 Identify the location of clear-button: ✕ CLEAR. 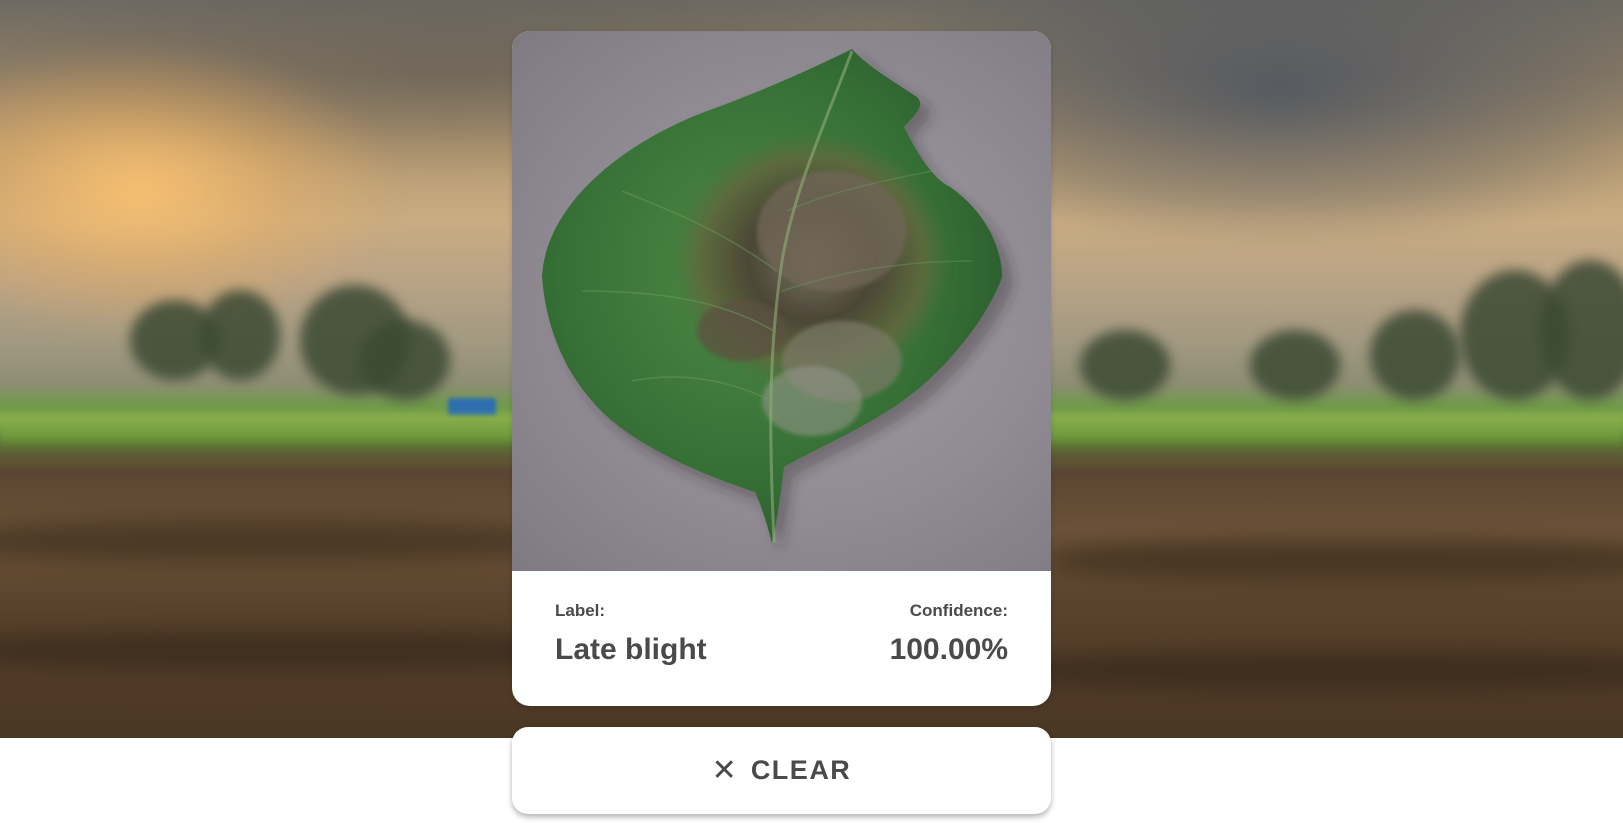
(781, 770).